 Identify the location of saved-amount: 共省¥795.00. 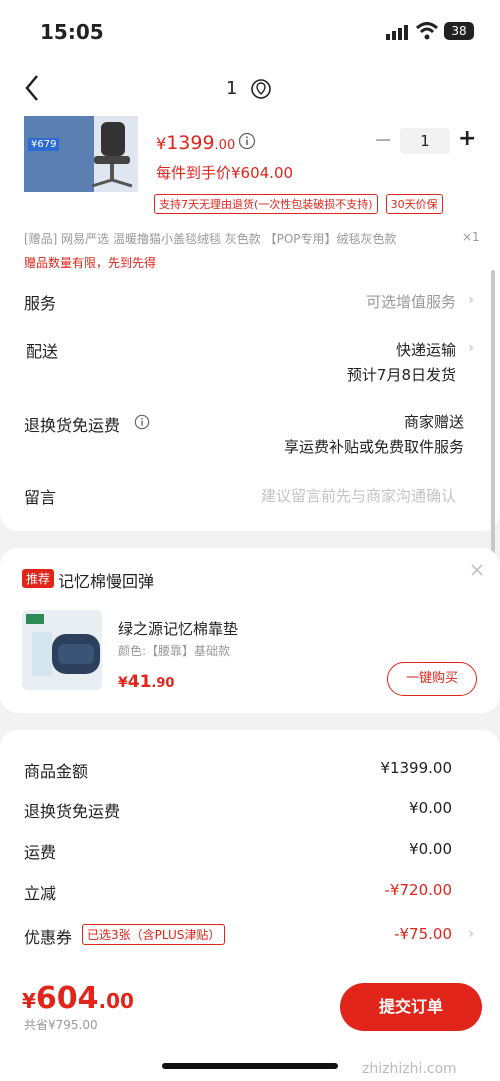
(61, 1025).